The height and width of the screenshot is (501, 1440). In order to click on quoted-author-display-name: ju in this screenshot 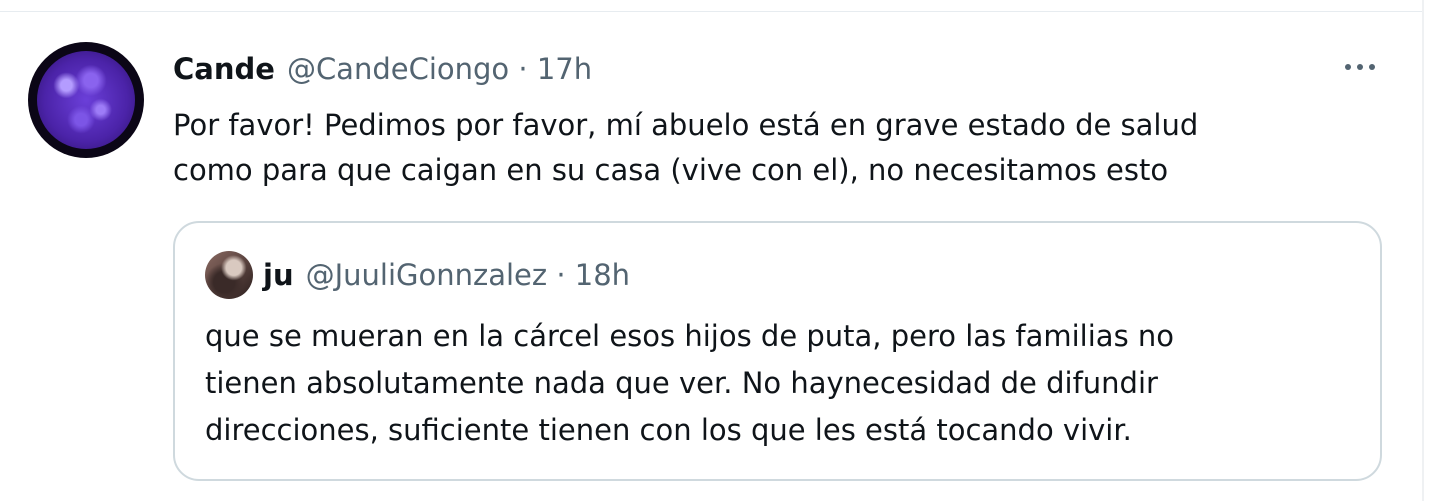, I will do `click(278, 275)`.